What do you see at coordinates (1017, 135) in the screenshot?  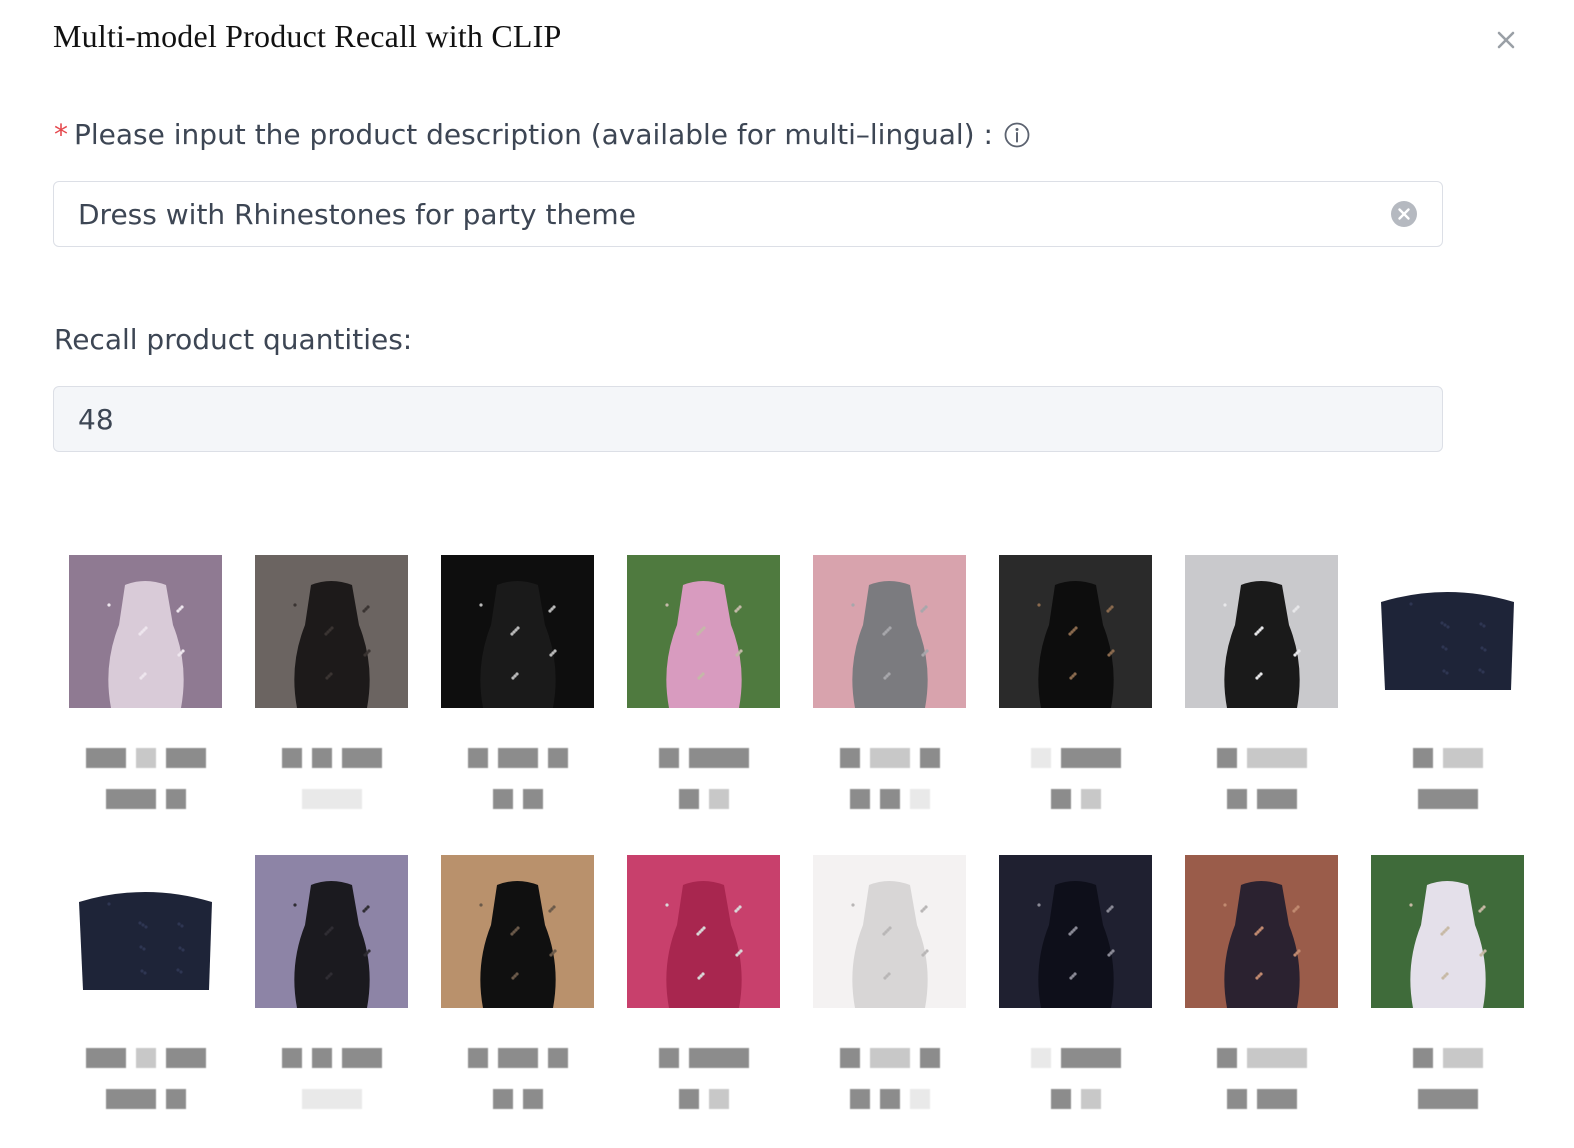 I see `info-circle-icon` at bounding box center [1017, 135].